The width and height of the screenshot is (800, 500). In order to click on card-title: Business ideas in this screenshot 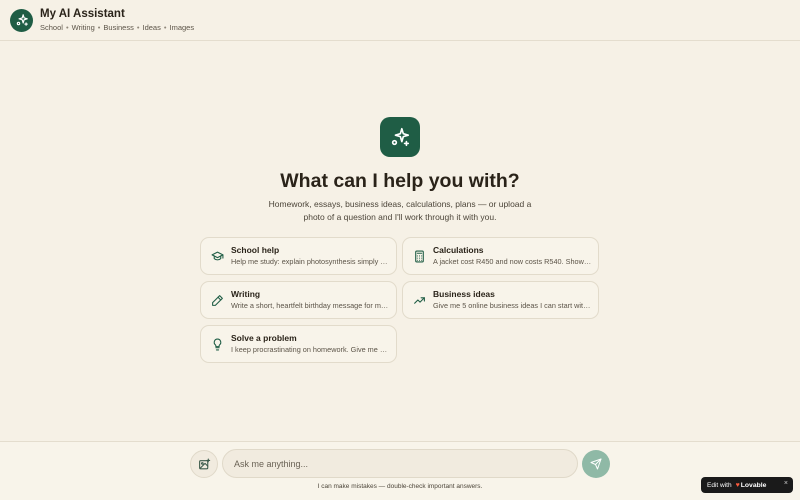, I will do `click(464, 294)`.